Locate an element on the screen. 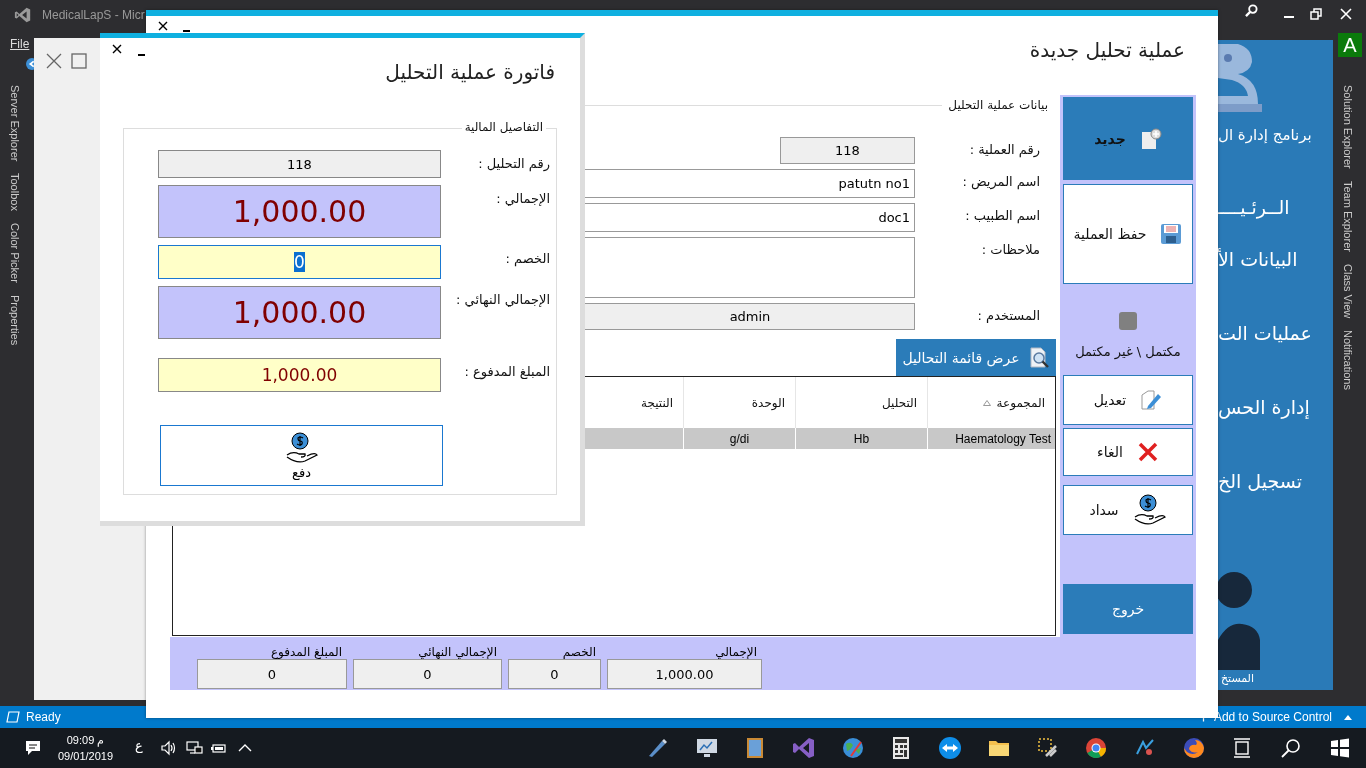 This screenshot has width=1366, height=768. field-label: المبلغ المدفوع : is located at coordinates (507, 371).